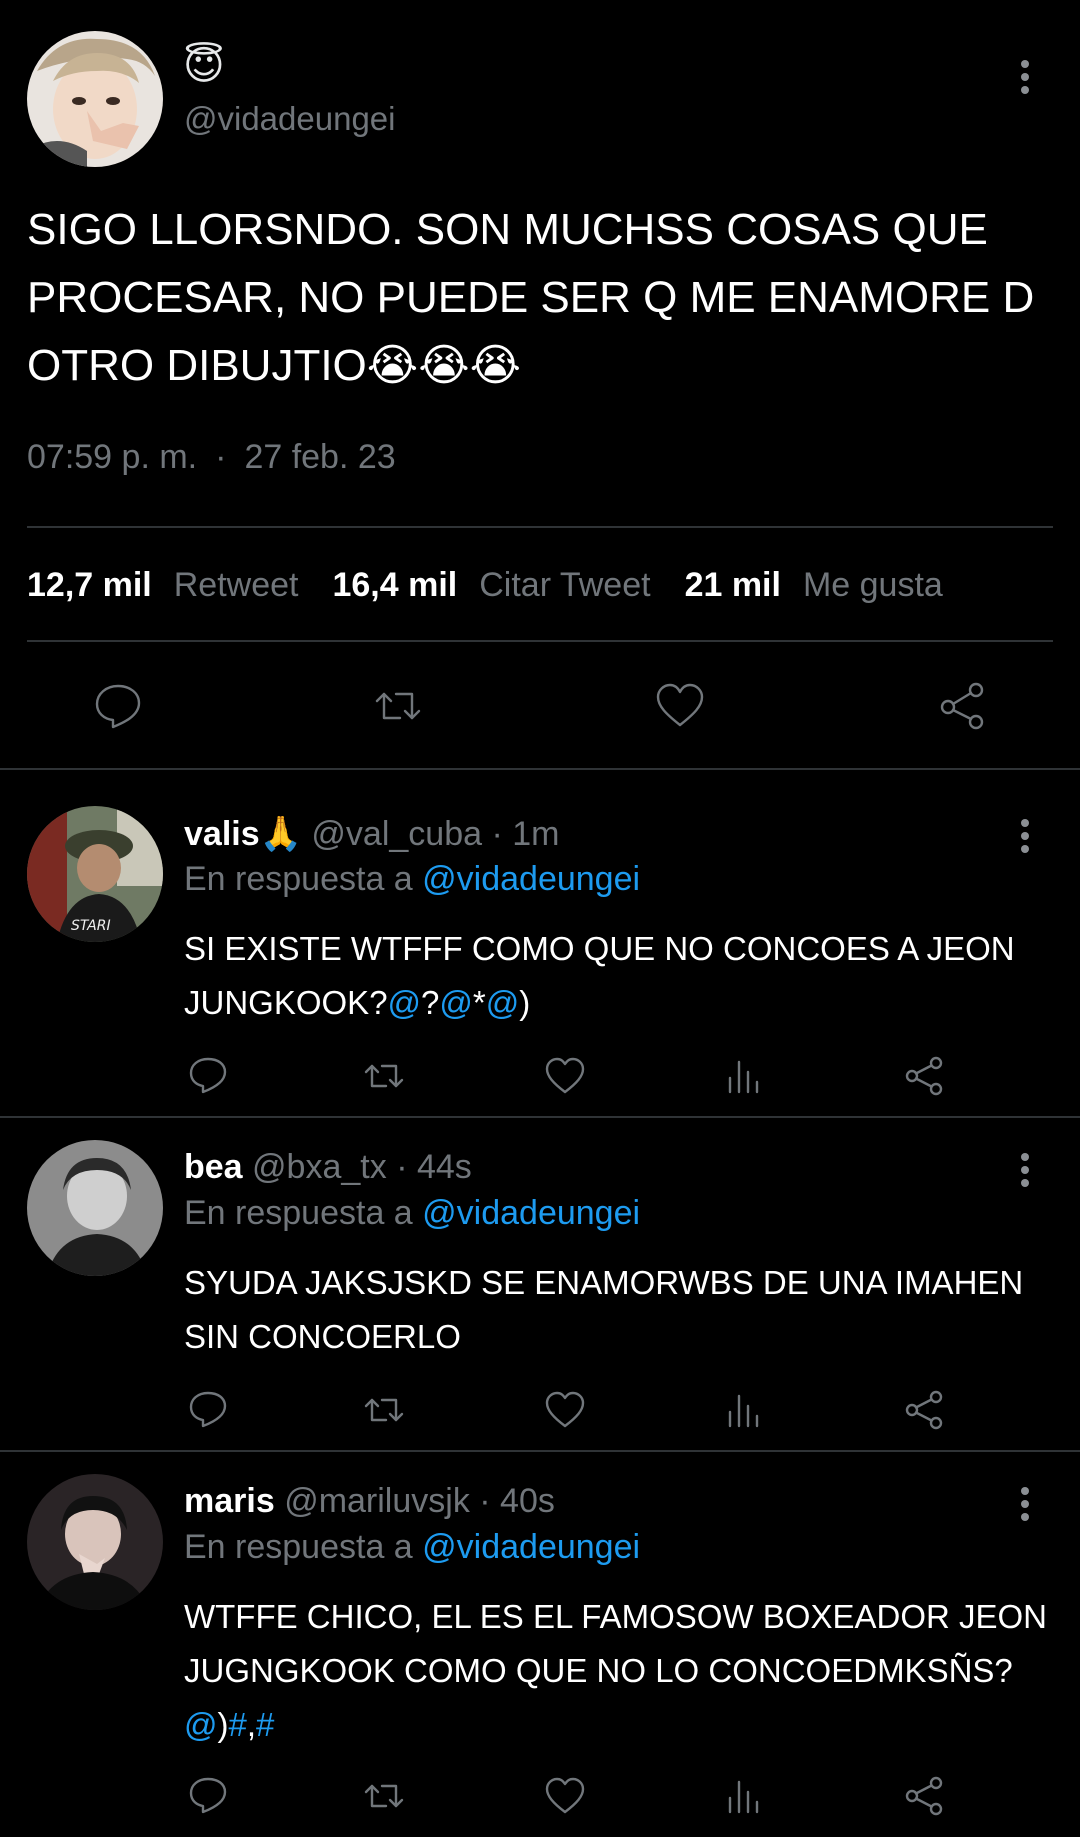 This screenshot has width=1080, height=1837. Describe the element at coordinates (236, 585) in the screenshot. I see `retweet-label: Retweet` at that location.